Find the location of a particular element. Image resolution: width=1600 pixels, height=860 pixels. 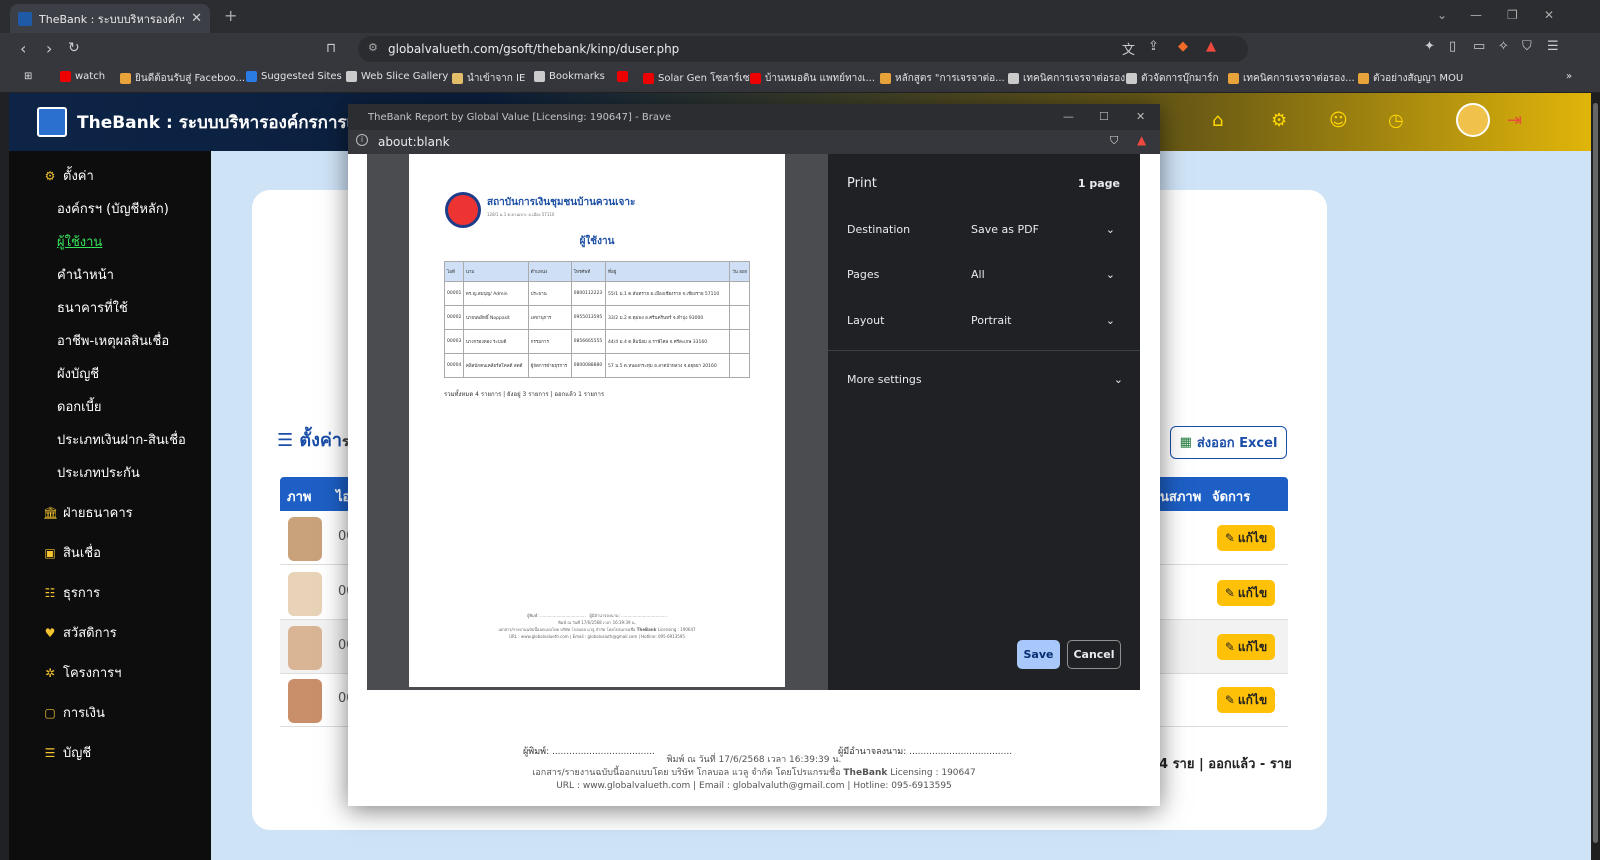

new-tab-icon: + is located at coordinates (230, 15).